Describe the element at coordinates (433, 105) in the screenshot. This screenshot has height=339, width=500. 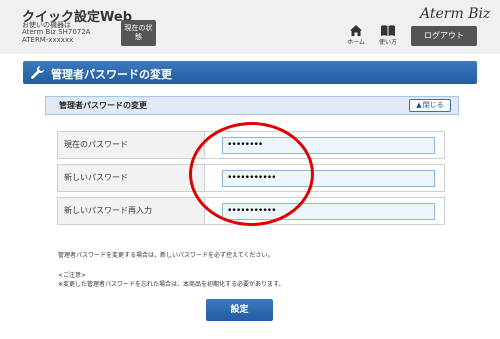
I see `collapse-label: 閉じる` at that location.